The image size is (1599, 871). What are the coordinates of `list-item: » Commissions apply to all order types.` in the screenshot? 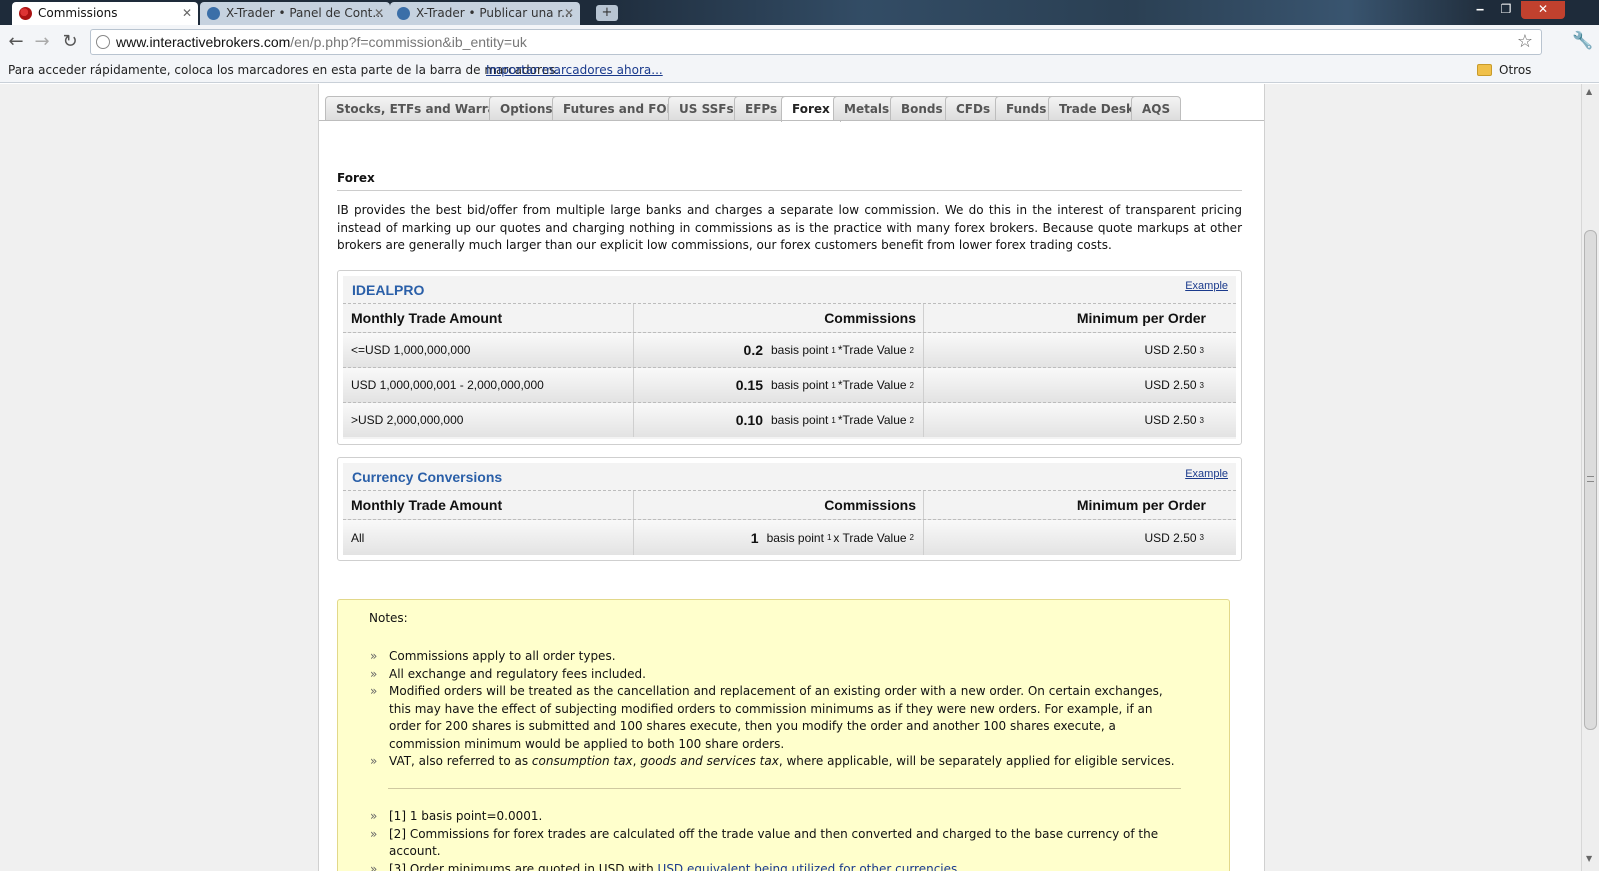 It's located at (776, 657).